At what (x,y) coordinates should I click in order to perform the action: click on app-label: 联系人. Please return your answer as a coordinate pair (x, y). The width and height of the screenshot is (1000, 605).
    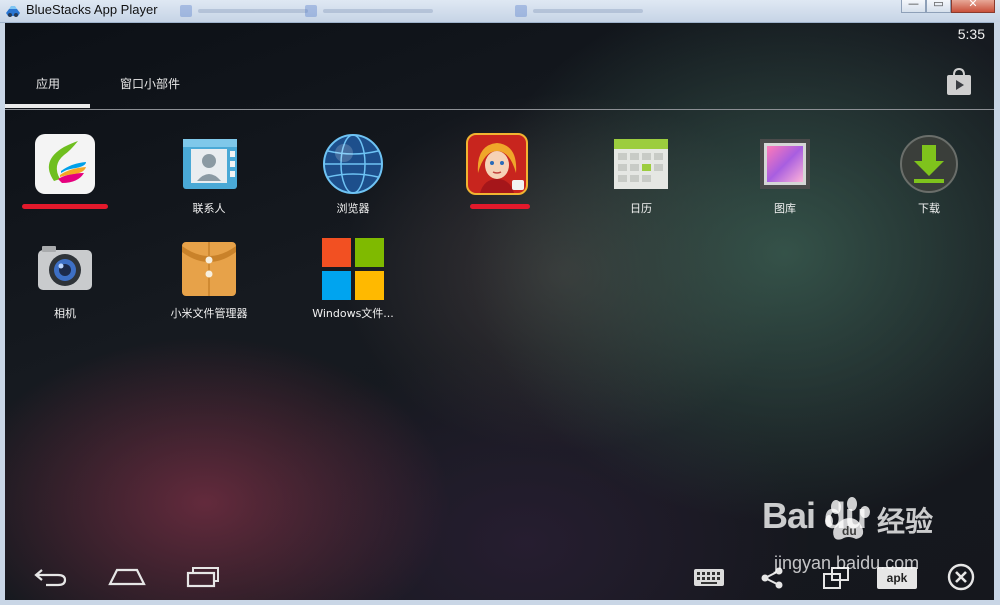
    Looking at the image, I should click on (209, 208).